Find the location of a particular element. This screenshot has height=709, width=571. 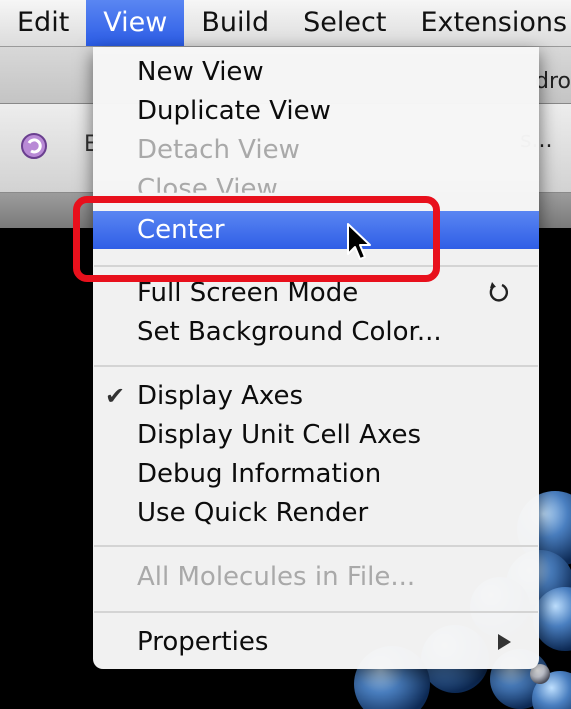

menu-item-new-view: New View is located at coordinates (316, 72).